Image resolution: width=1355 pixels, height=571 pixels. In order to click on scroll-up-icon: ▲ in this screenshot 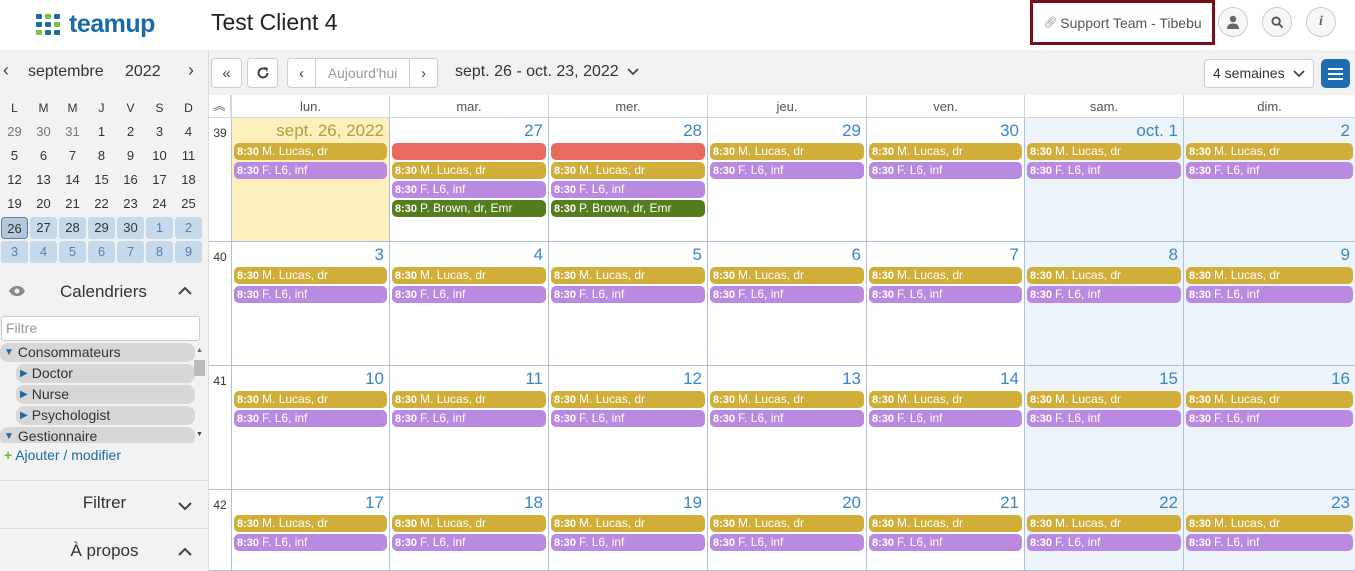, I will do `click(199, 350)`.